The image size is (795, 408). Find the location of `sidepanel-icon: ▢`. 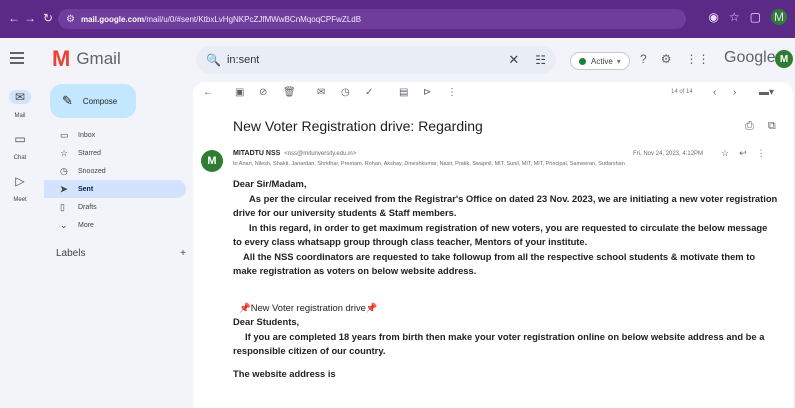

sidepanel-icon: ▢ is located at coordinates (755, 17).